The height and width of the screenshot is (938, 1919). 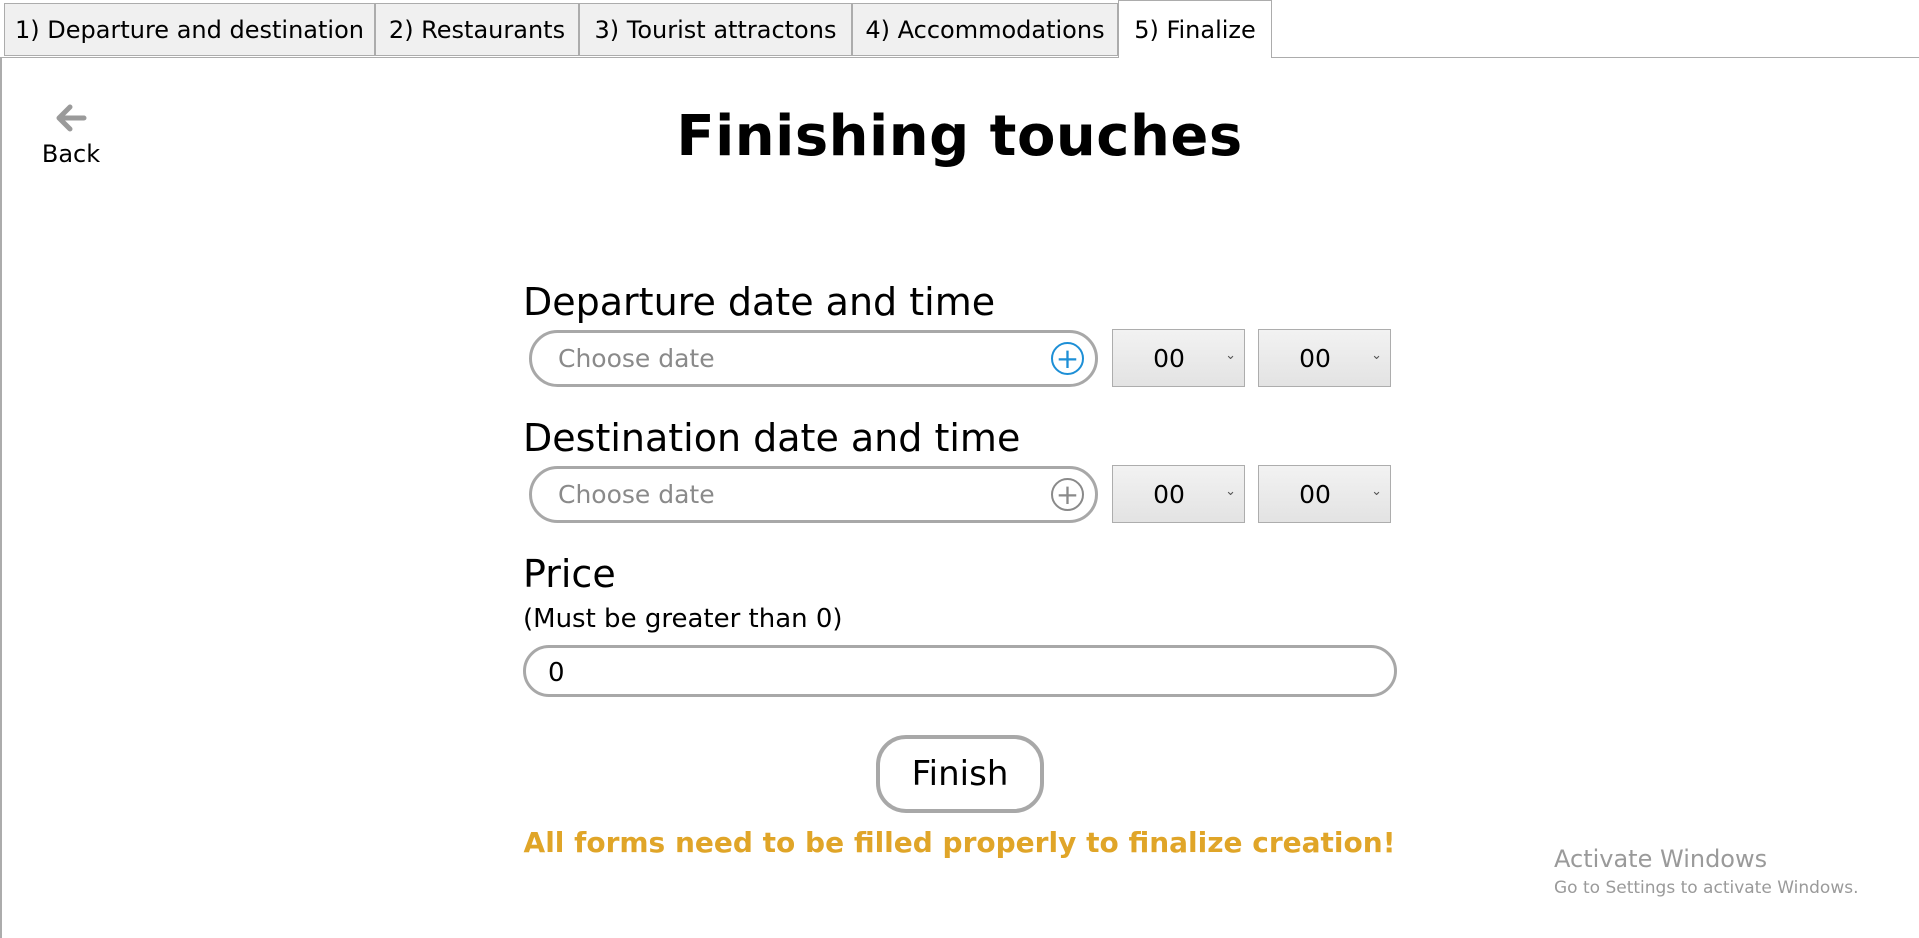 I want to click on tab-accommodations: 4) Accommodations, so click(x=985, y=29).